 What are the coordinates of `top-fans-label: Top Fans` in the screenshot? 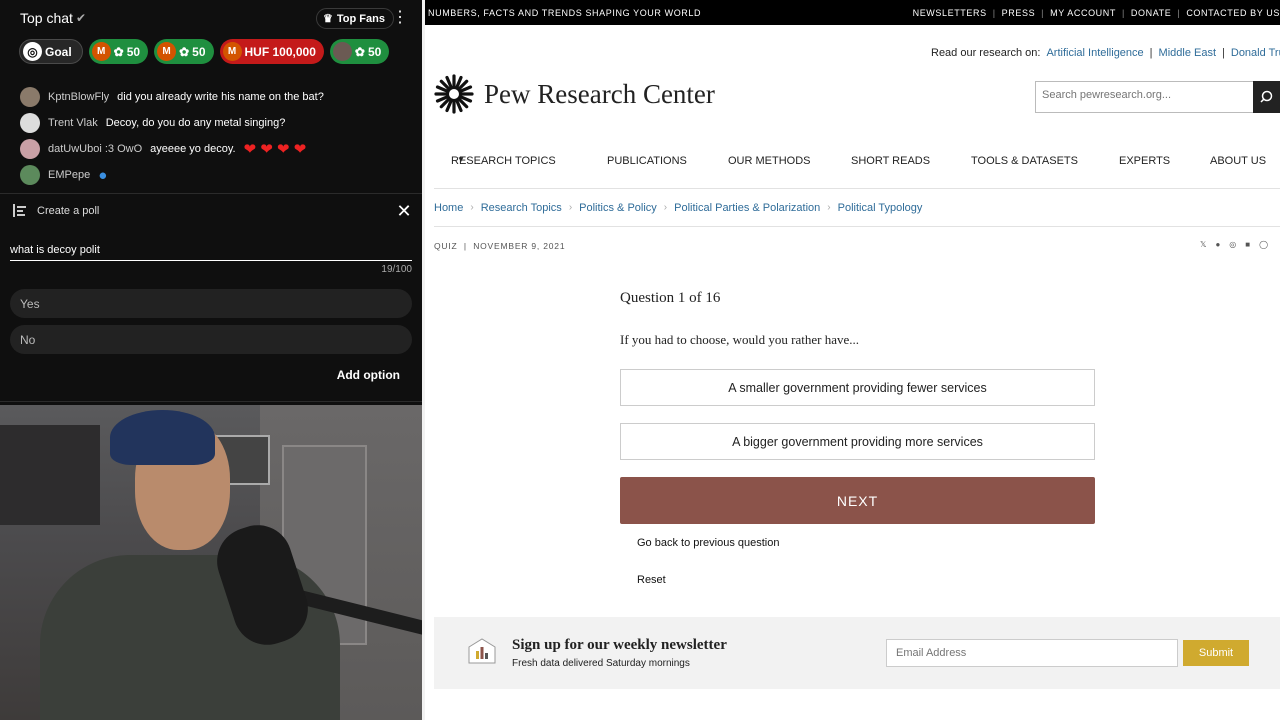 It's located at (360, 18).